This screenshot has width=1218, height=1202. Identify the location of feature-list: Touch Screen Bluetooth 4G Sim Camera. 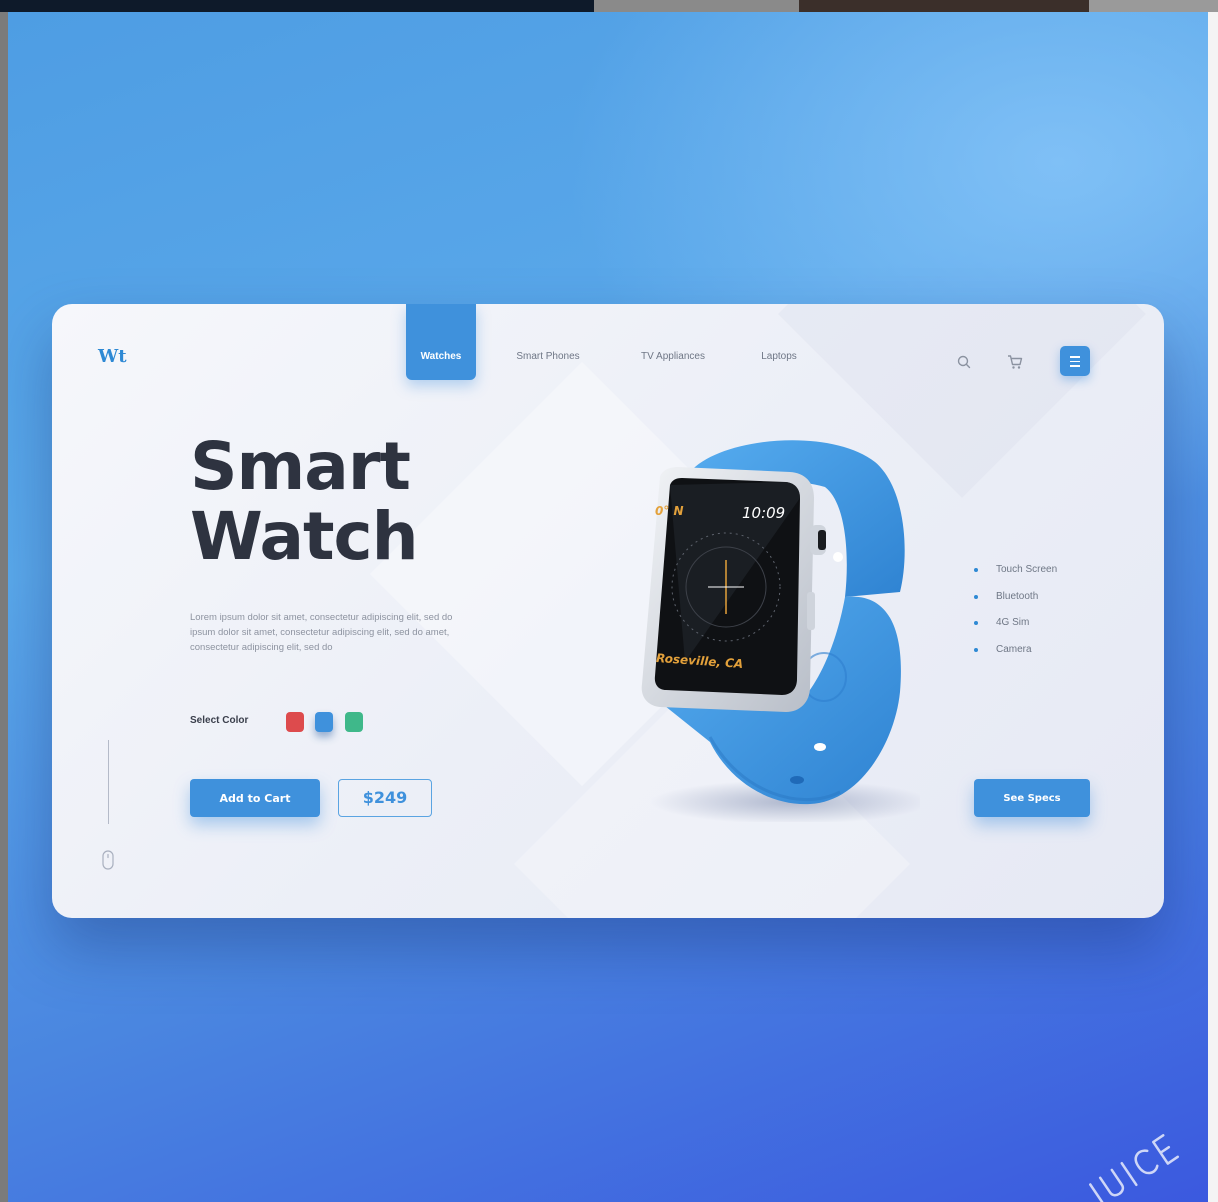
(1015, 615).